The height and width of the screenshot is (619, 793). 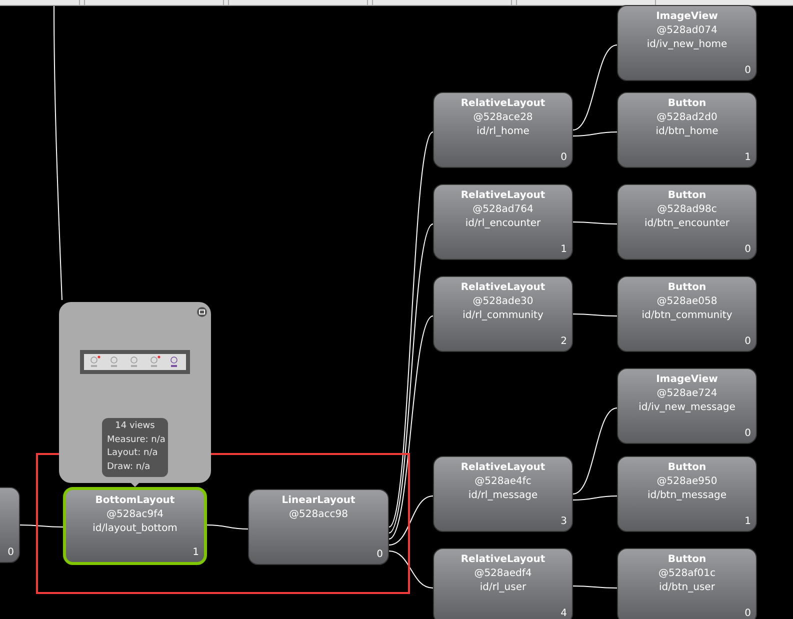 I want to click on view-node: Button @528ae950 id/btn_message 1, so click(x=687, y=494).